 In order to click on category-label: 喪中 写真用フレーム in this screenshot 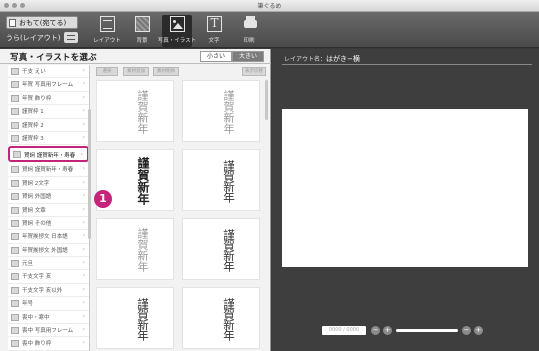, I will do `click(48, 331)`.